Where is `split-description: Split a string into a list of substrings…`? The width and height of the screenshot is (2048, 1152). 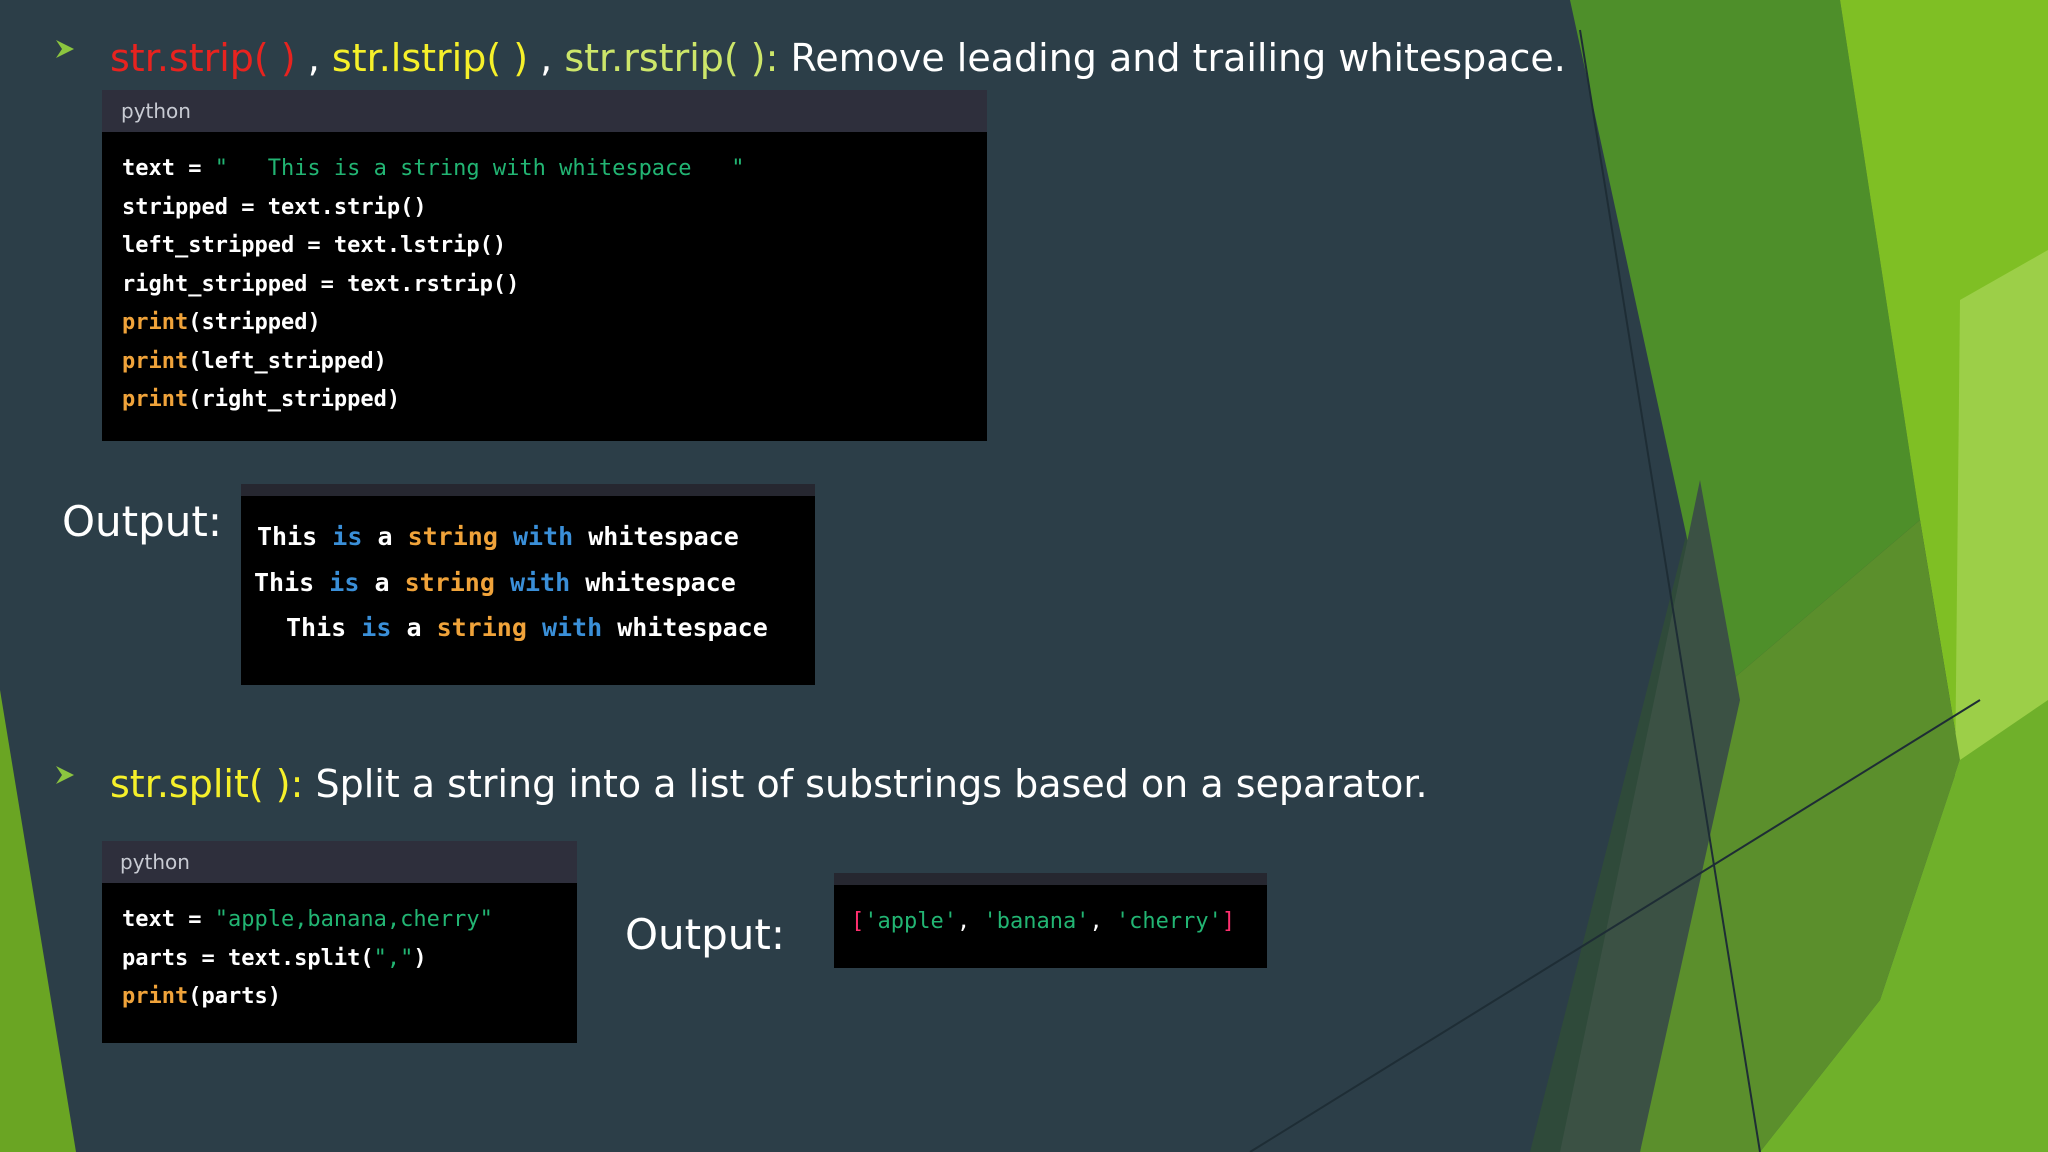 split-description: Split a string into a list of substrings… is located at coordinates (865, 784).